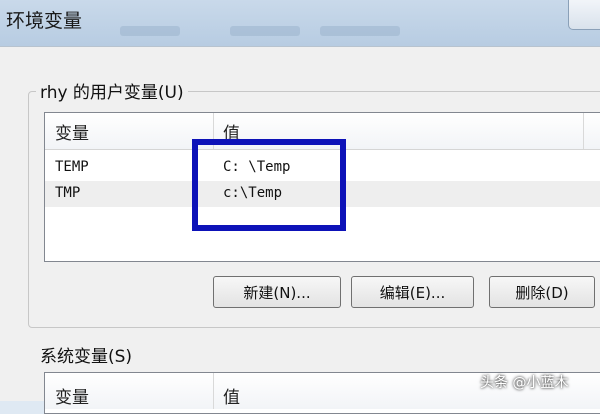 This screenshot has height=414, width=600. What do you see at coordinates (524, 383) in the screenshot?
I see `watermark: 头条 @小蓝木` at bounding box center [524, 383].